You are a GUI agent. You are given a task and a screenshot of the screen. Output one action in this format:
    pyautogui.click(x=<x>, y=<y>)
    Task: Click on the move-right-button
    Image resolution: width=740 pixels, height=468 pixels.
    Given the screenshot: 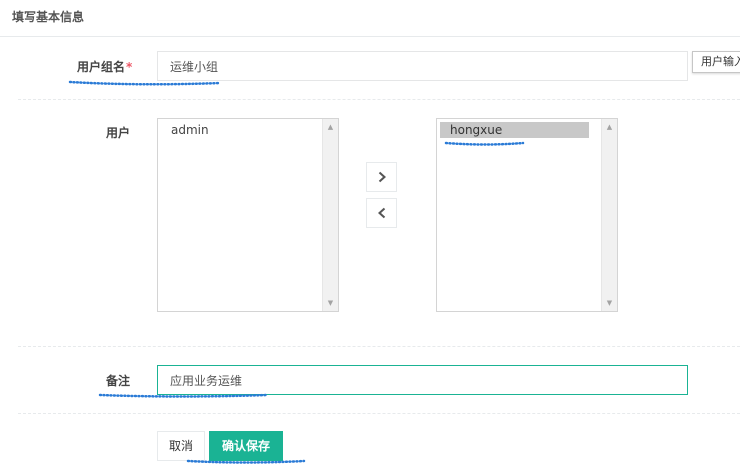 What is the action you would take?
    pyautogui.click(x=381, y=177)
    